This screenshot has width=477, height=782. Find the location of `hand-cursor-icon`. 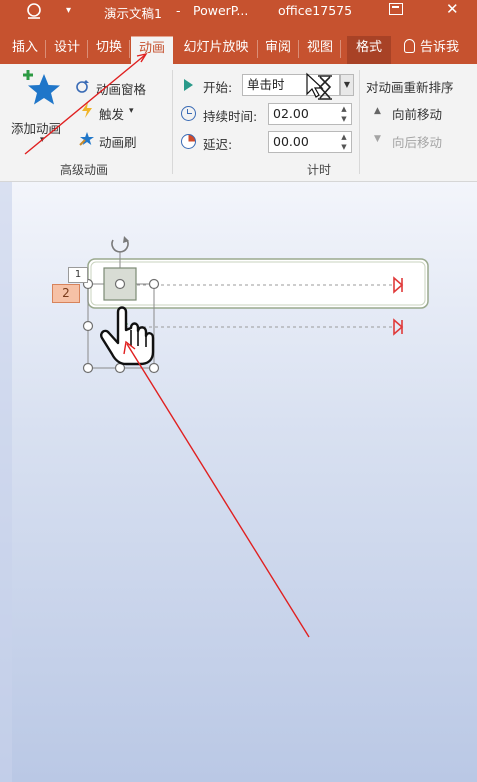

hand-cursor-icon is located at coordinates (127, 336).